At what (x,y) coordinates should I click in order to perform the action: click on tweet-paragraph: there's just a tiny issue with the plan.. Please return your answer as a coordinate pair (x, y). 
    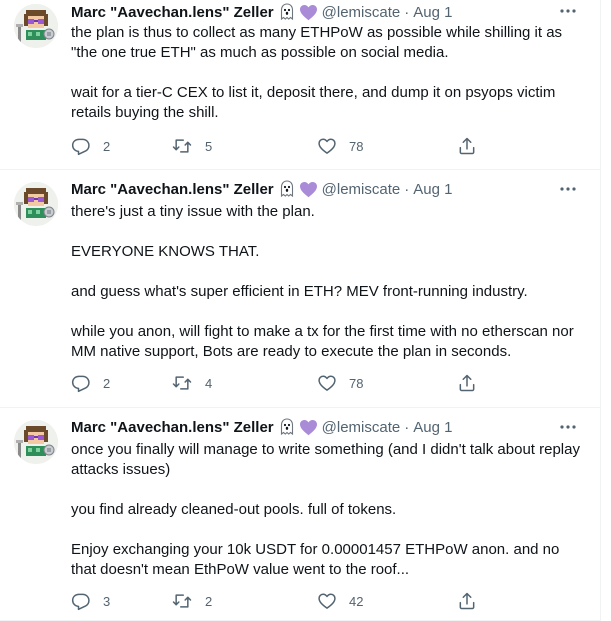
    Looking at the image, I should click on (193, 211).